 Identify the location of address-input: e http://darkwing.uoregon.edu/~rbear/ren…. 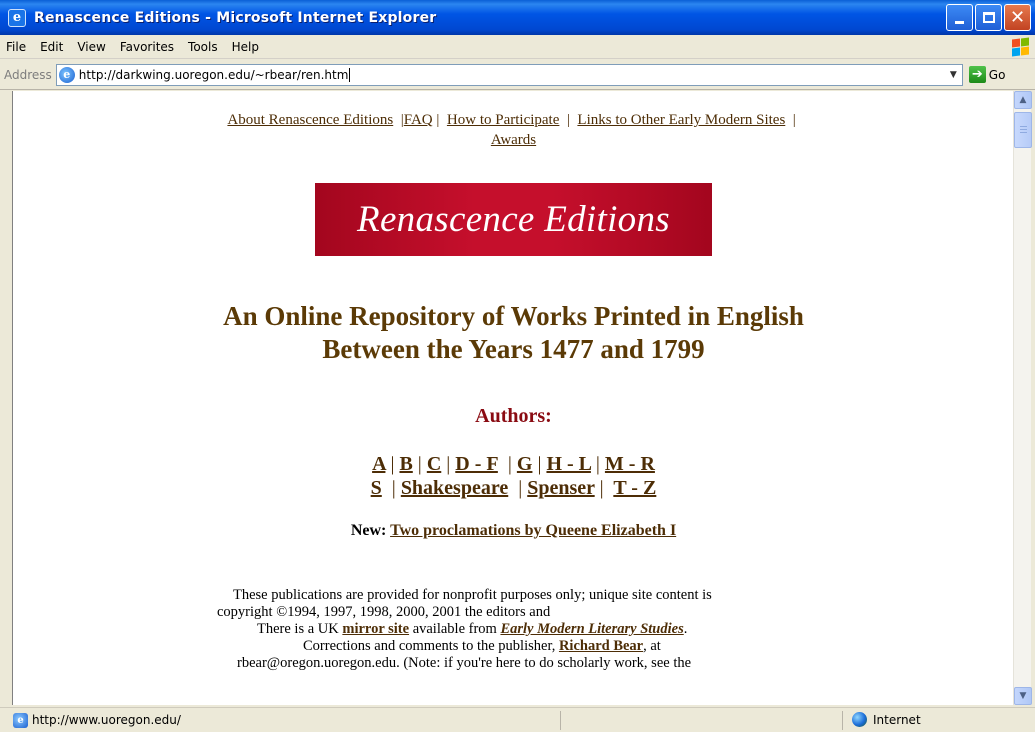
(509, 74).